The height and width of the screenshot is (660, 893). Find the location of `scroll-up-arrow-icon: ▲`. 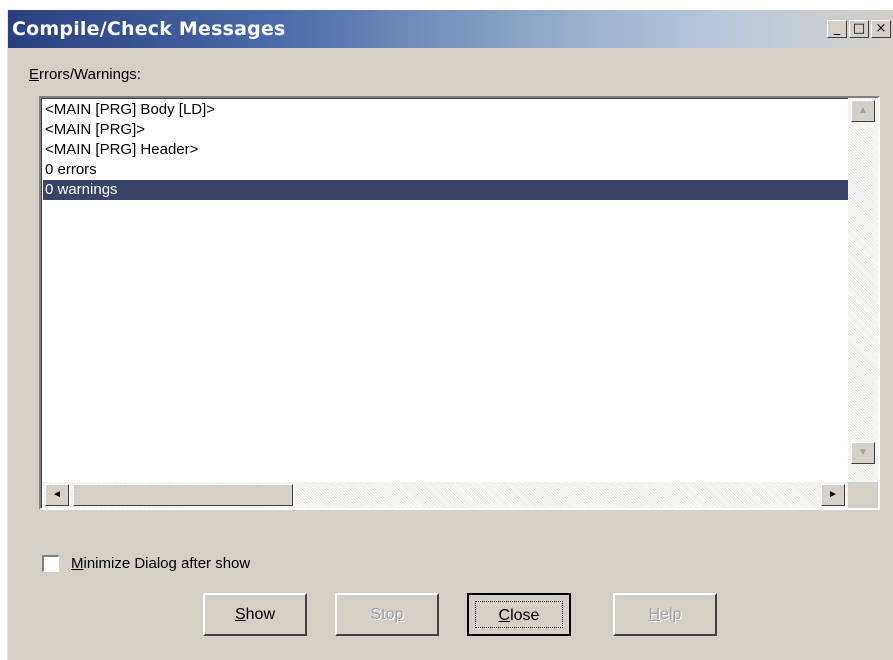

scroll-up-arrow-icon: ▲ is located at coordinates (863, 111).